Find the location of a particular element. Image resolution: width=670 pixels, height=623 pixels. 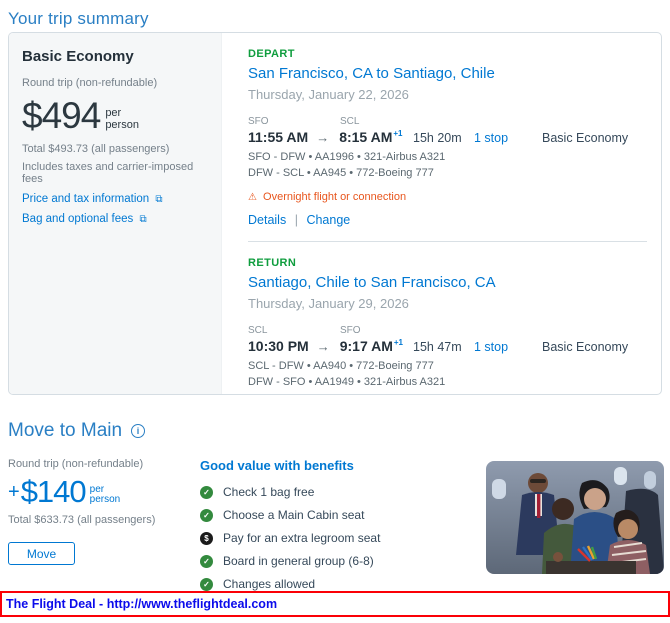

plus-sign: + is located at coordinates (14, 491).